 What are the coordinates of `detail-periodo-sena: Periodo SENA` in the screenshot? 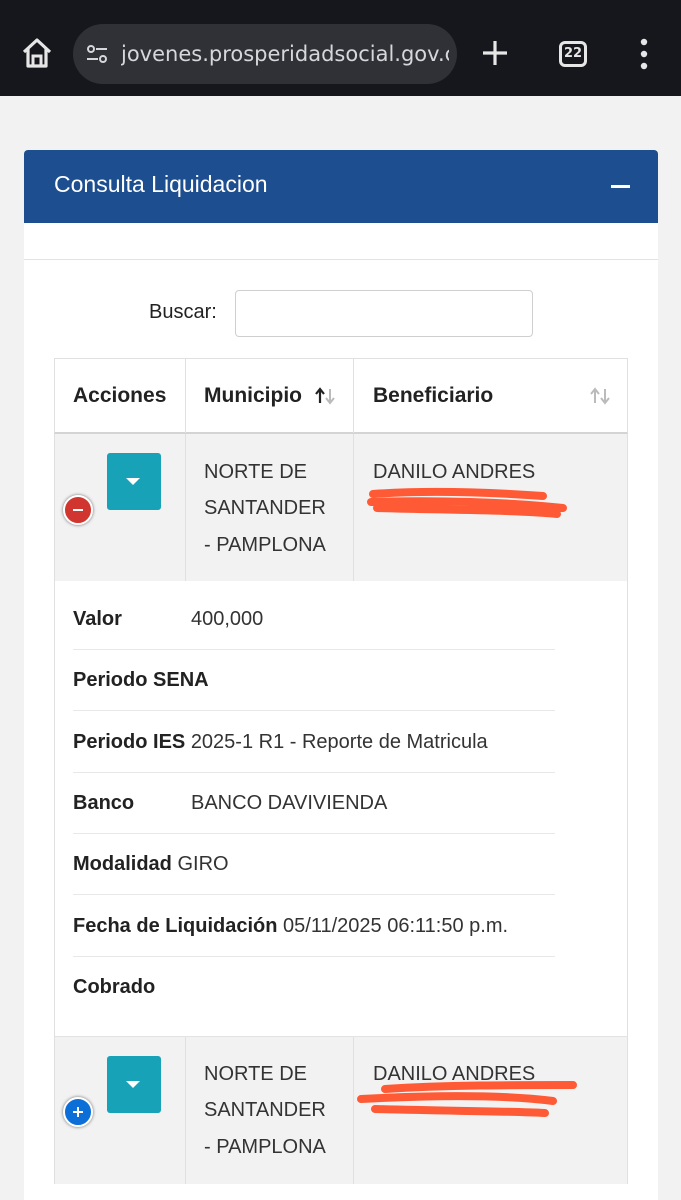 It's located at (314, 680).